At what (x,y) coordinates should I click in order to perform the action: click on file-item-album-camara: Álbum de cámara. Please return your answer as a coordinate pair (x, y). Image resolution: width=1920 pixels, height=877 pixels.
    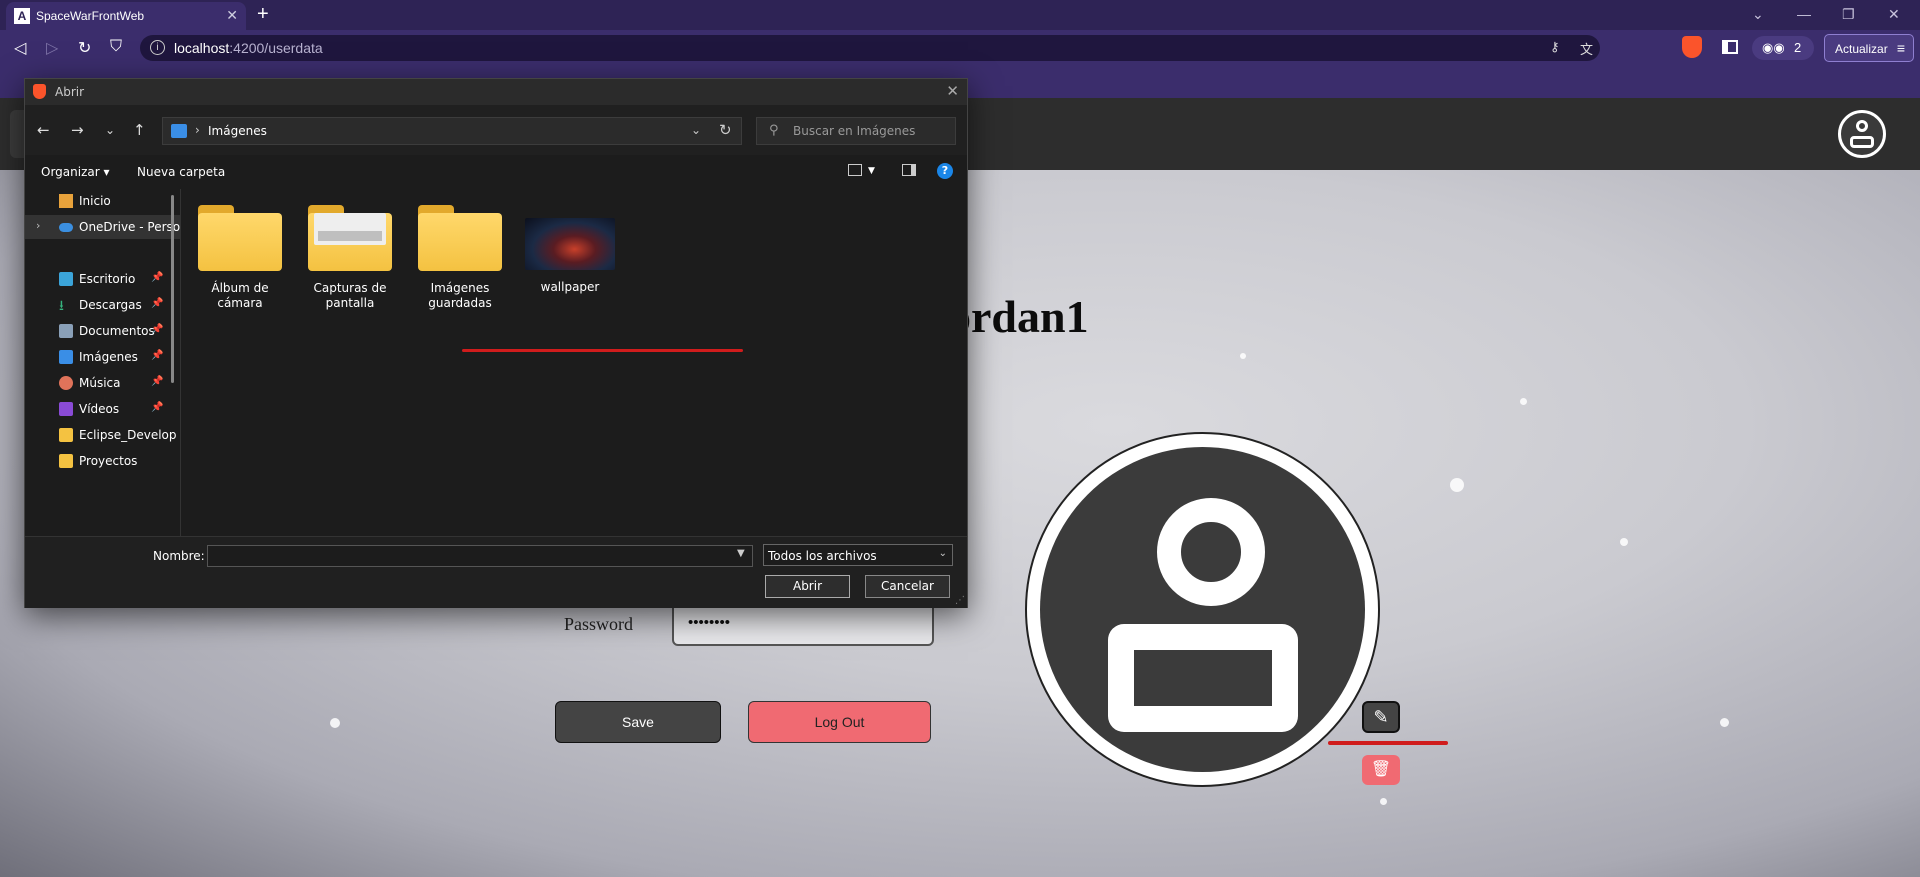
    Looking at the image, I should click on (240, 258).